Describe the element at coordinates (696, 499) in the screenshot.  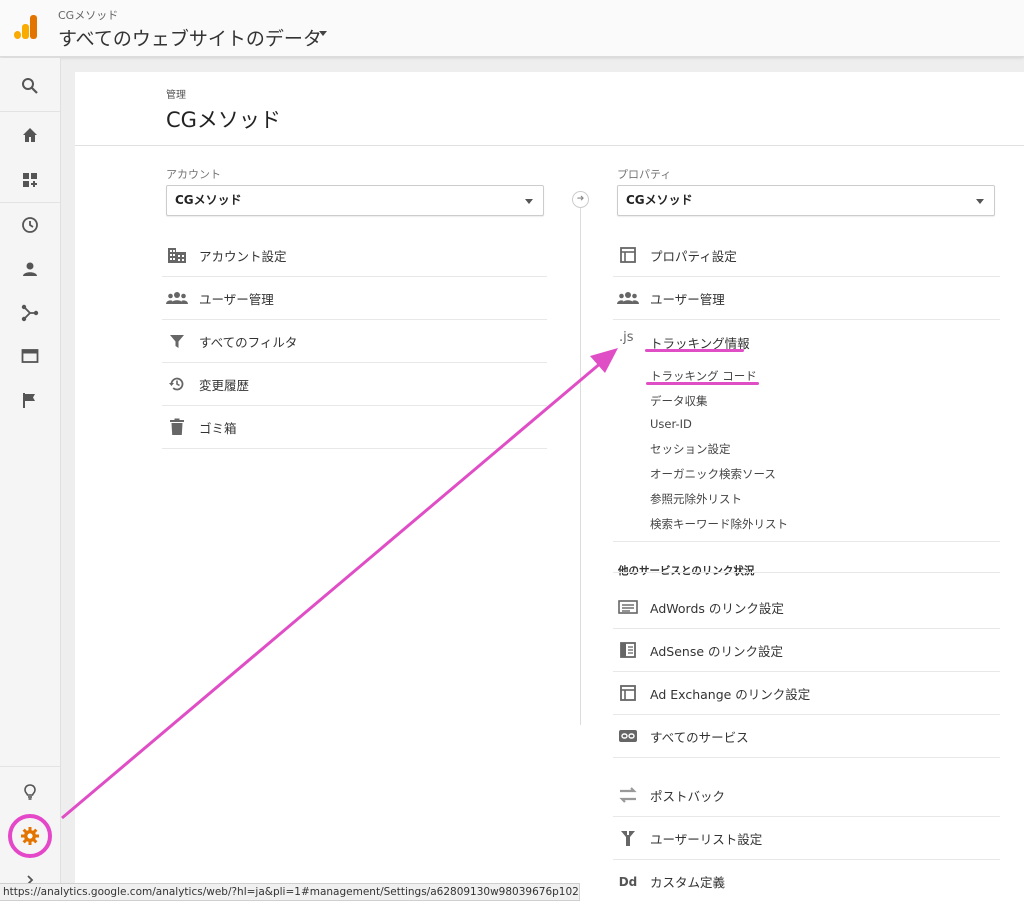
I see `referral-exclusion-link: 参照元除外リスト` at that location.